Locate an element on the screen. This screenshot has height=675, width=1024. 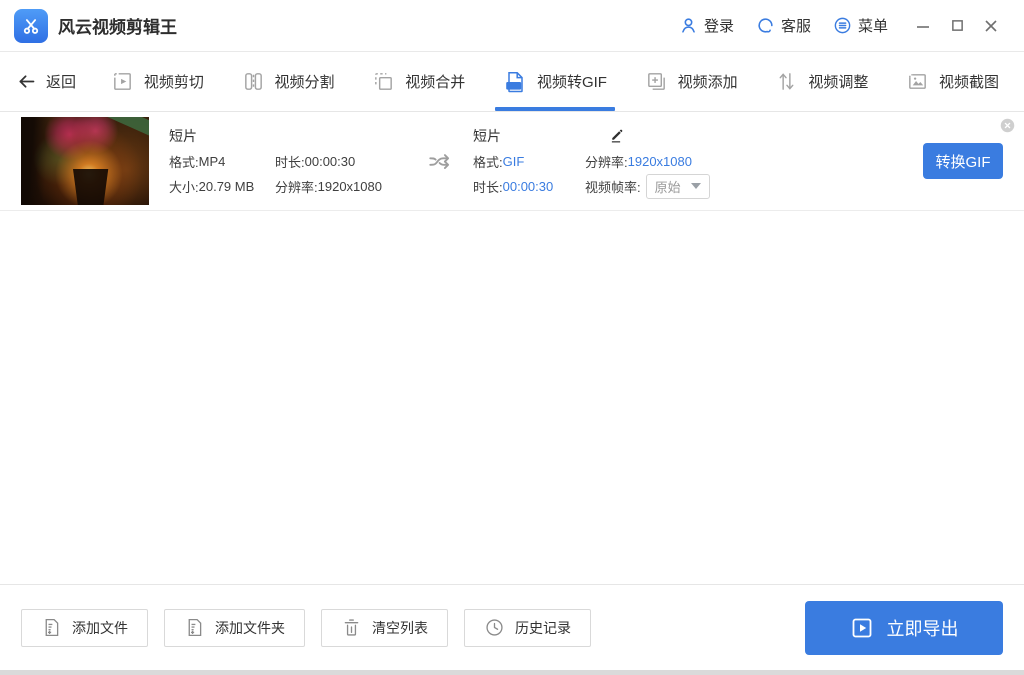
clear-list-button: 清空列表 is located at coordinates (384, 627).